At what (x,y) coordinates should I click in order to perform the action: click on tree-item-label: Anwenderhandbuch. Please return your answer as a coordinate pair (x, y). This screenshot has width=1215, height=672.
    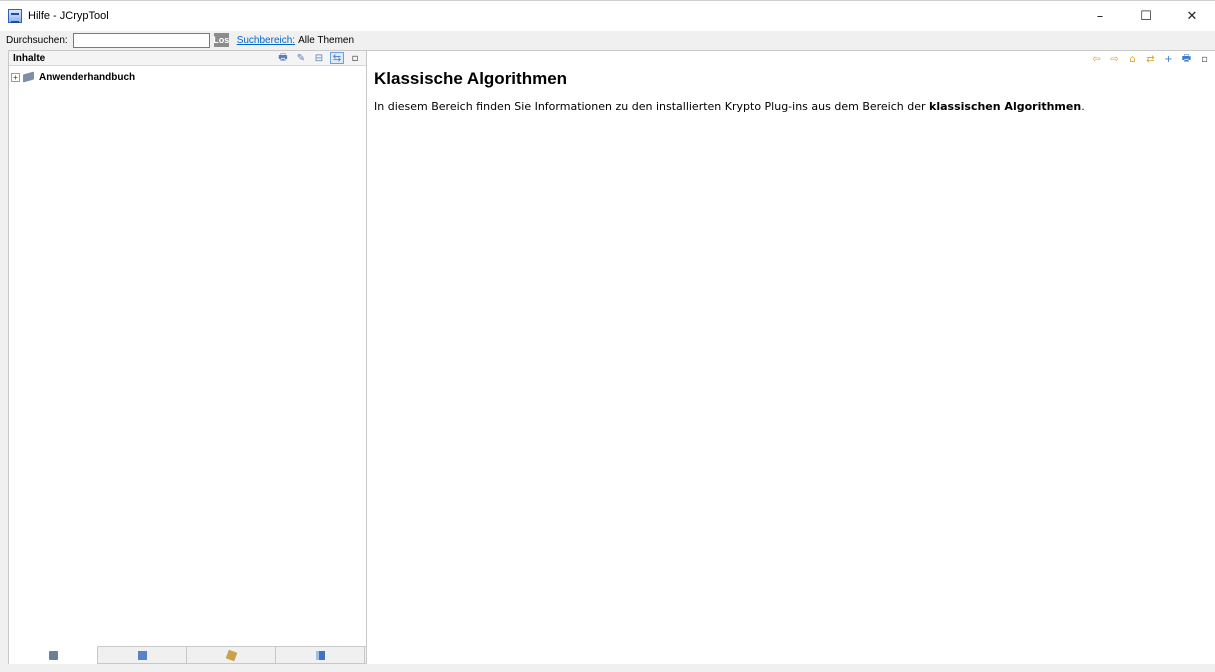
    Looking at the image, I should click on (87, 77).